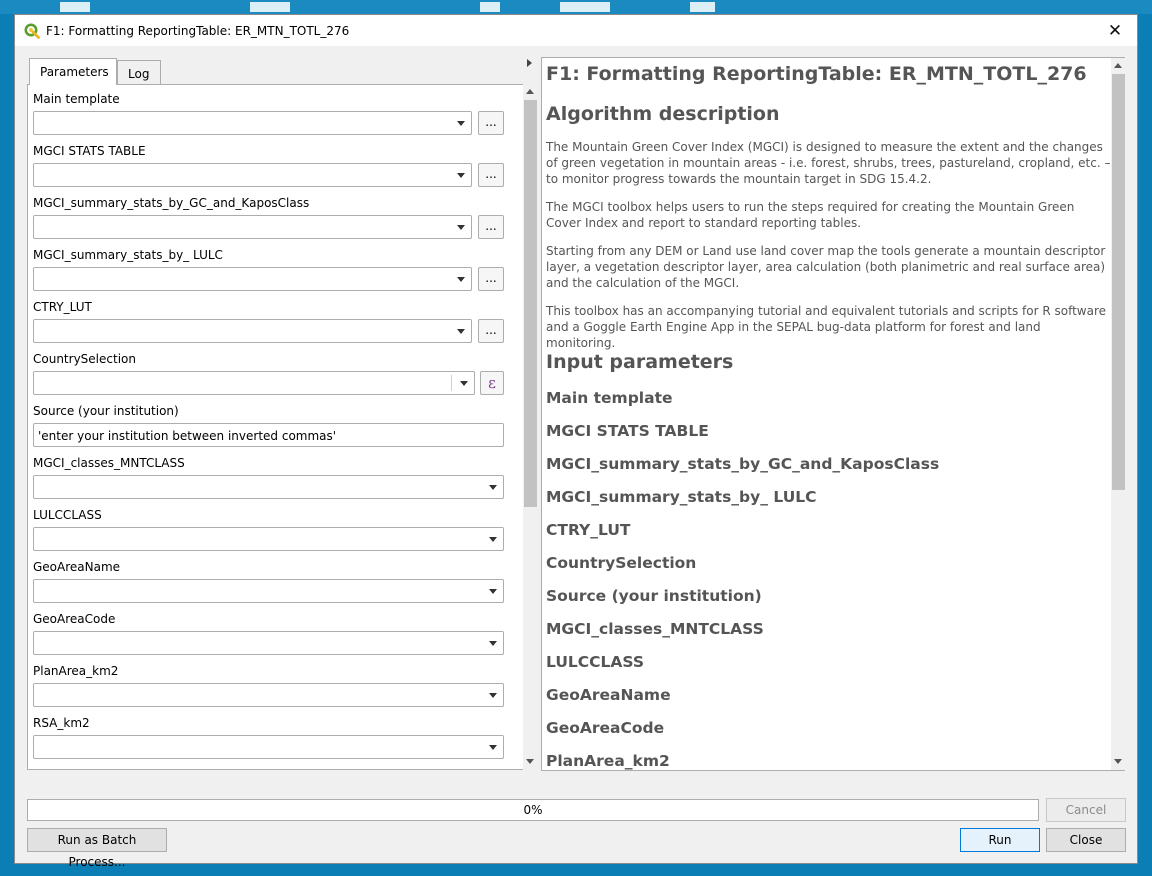 The width and height of the screenshot is (1152, 876). I want to click on help-param-name: MGCI_summary_stats_by_ LULC, so click(681, 497).